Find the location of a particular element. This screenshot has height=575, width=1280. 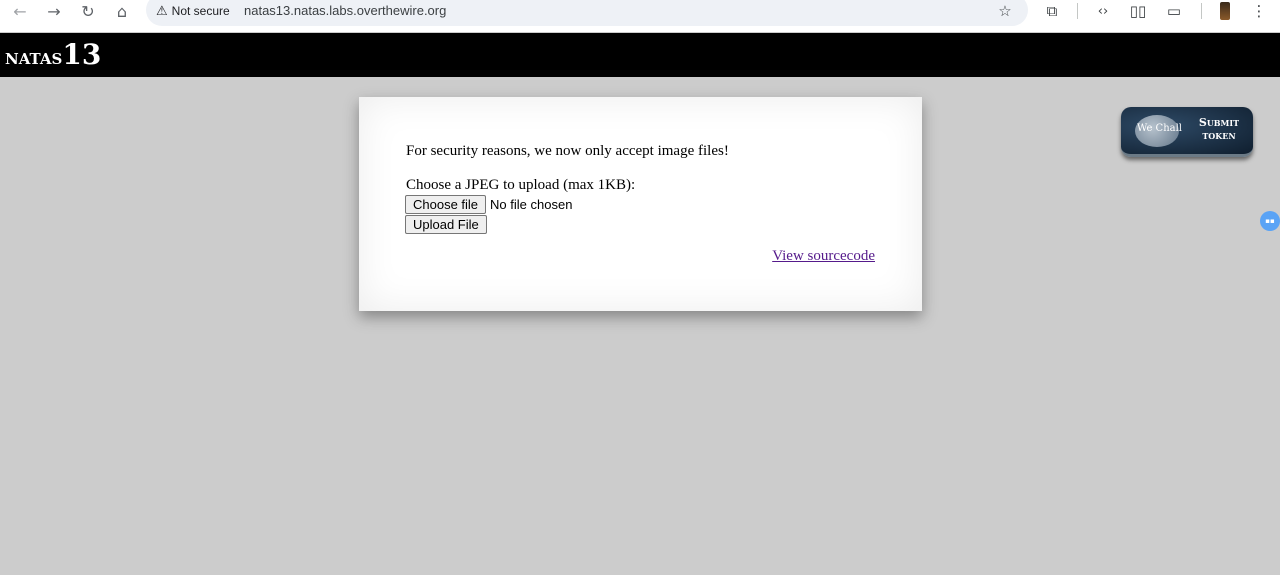

security-label: Not secure is located at coordinates (200, 11).